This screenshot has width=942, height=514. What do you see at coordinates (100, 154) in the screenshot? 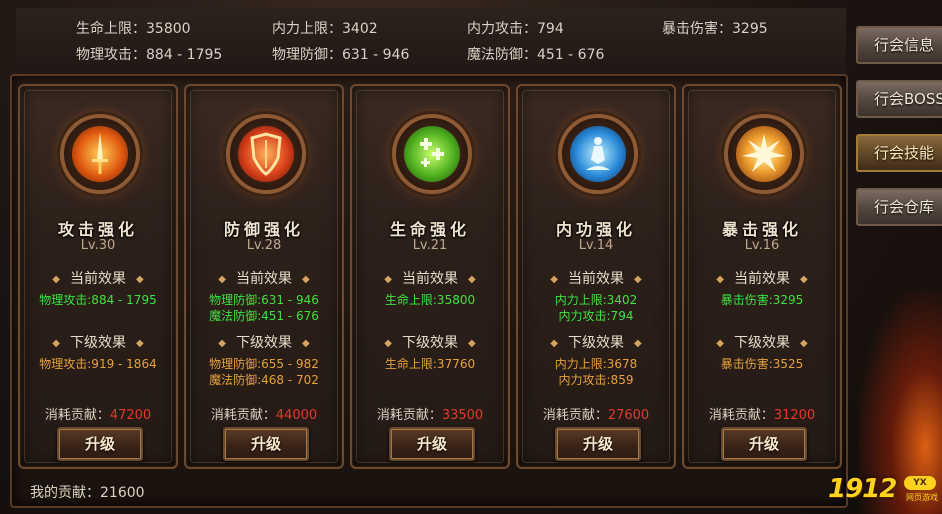
I see `sword-icon` at bounding box center [100, 154].